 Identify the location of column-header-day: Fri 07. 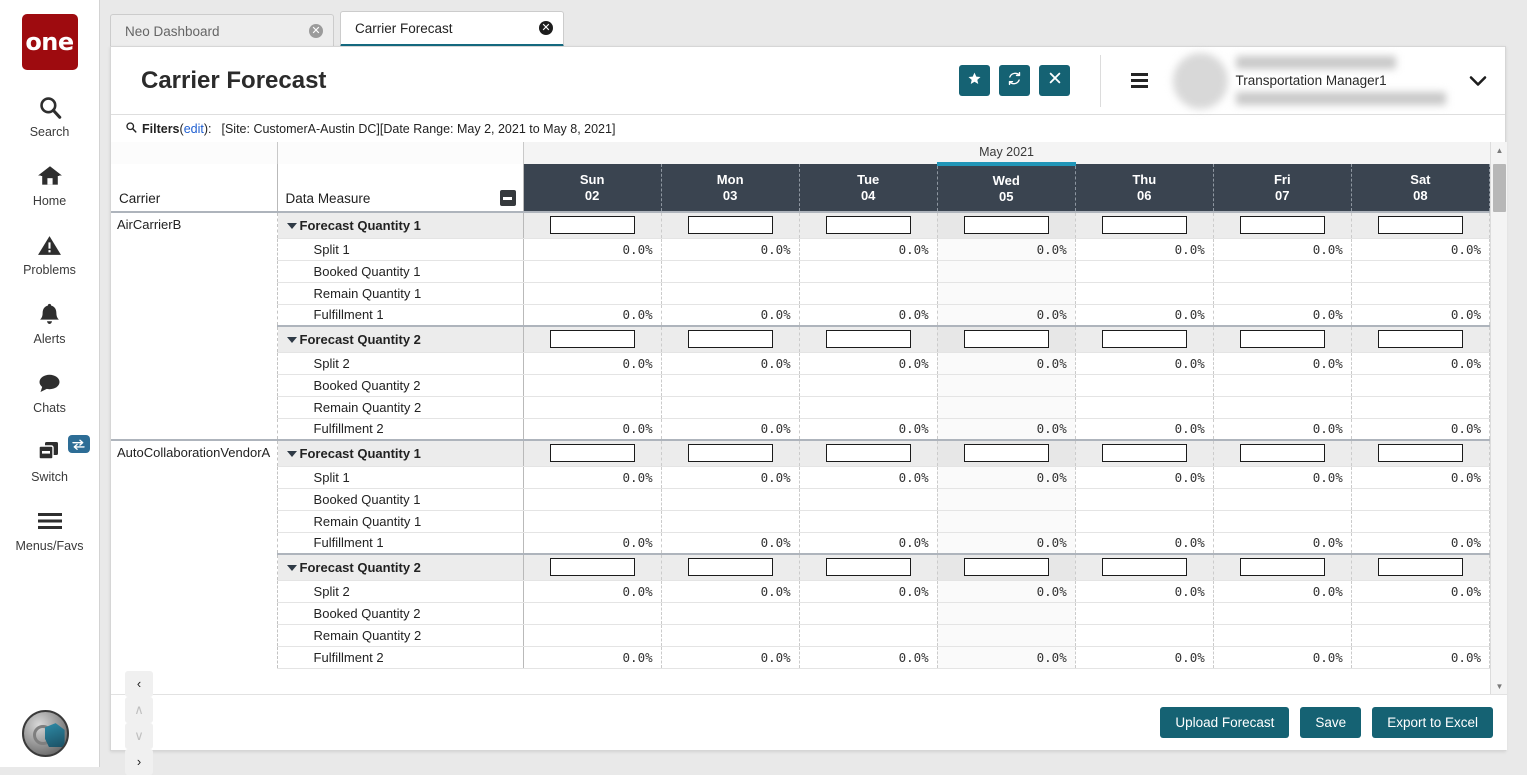
(1282, 188).